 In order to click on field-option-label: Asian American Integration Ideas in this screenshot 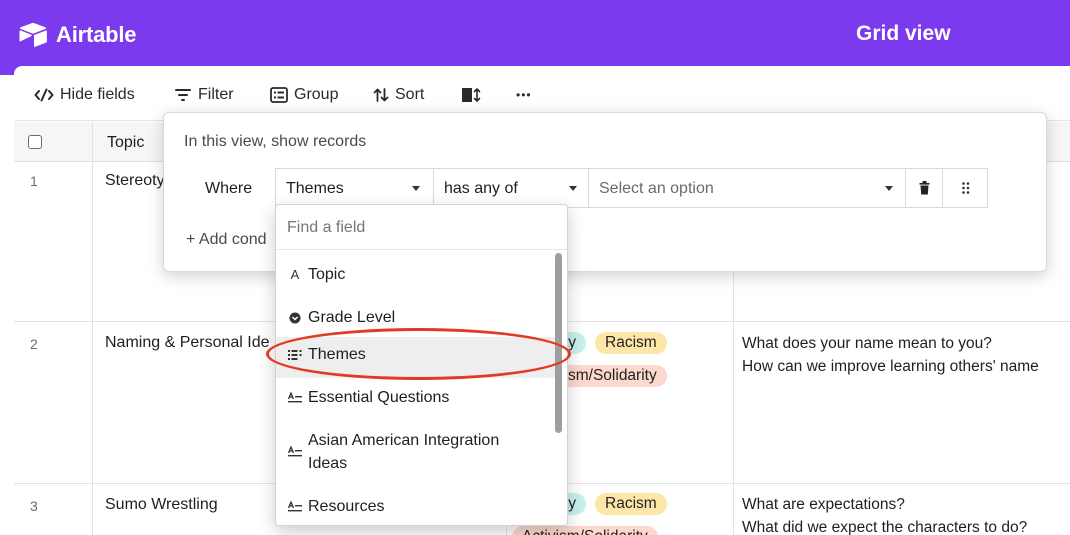, I will do `click(404, 452)`.